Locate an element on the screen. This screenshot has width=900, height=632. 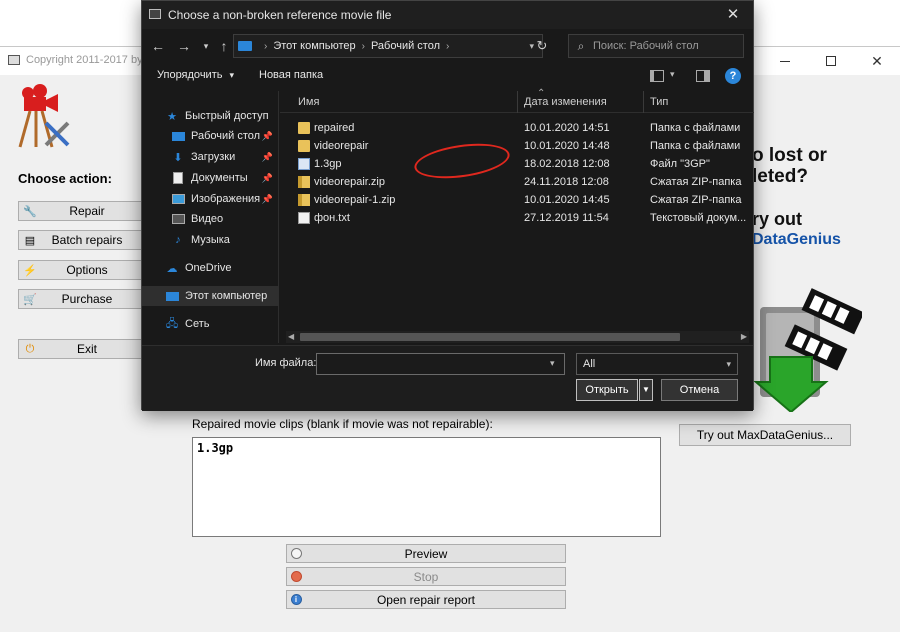
scroll-left-icon: ◀ is located at coordinates (291, 337).